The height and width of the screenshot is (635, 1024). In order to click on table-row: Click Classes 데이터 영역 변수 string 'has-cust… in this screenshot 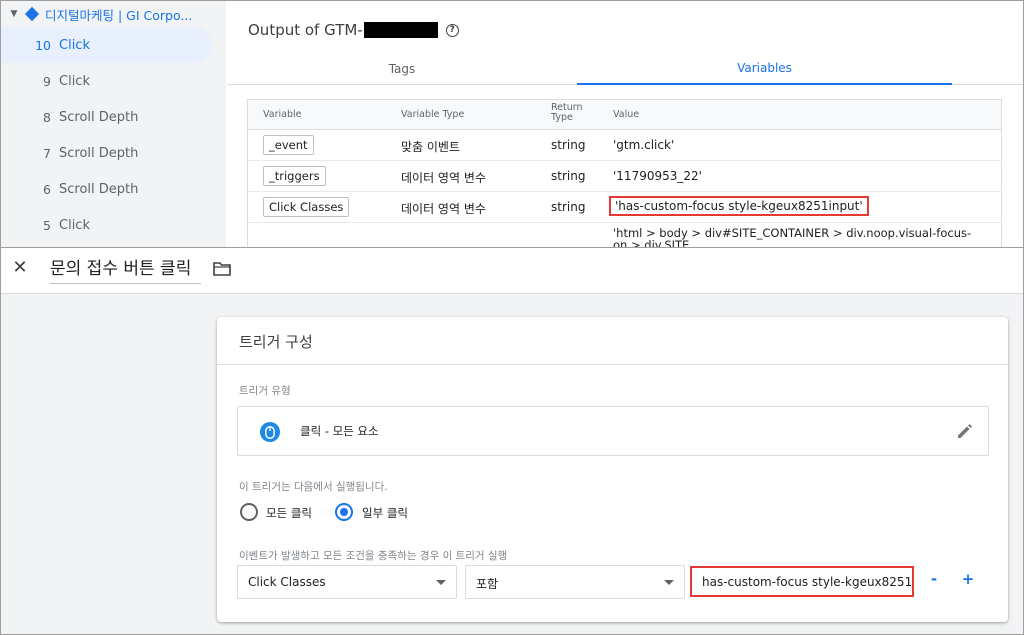, I will do `click(624, 207)`.